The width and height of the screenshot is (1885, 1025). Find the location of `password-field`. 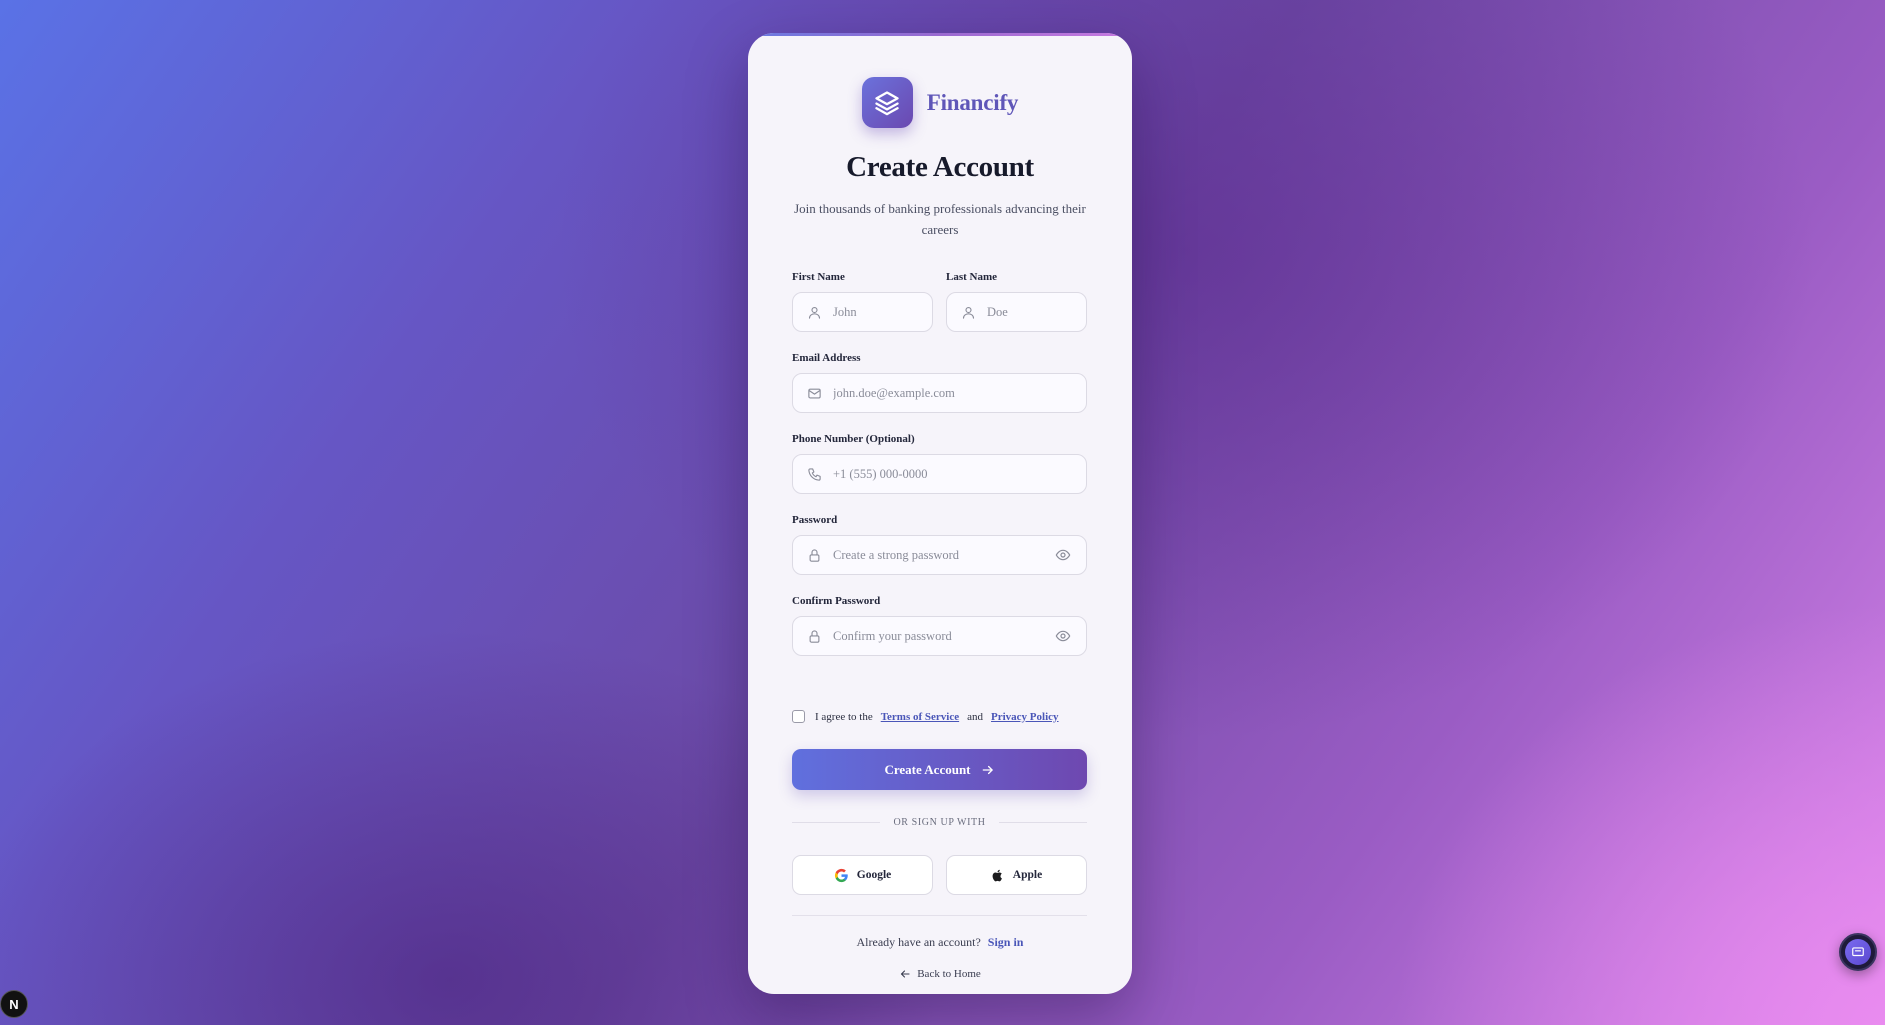

password-field is located at coordinates (939, 555).